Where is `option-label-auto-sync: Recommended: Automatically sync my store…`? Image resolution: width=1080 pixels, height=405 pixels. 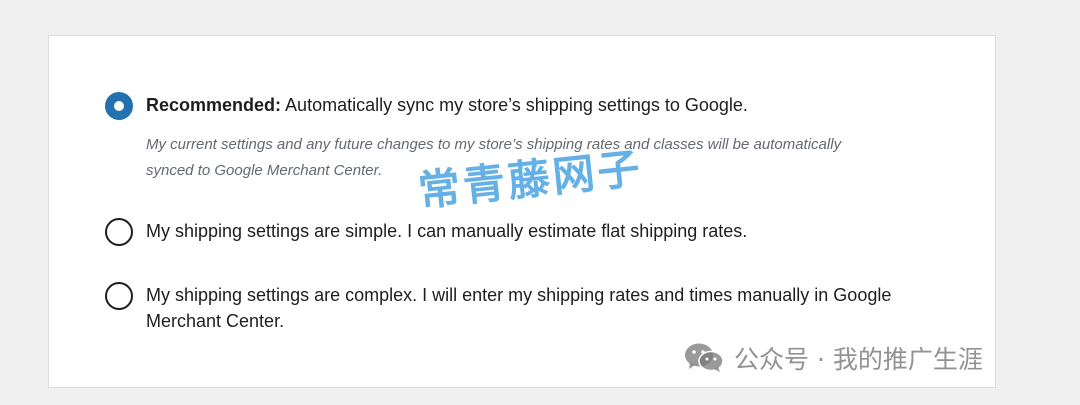
option-label-auto-sync: Recommended: Automatically sync my store… is located at coordinates (506, 105).